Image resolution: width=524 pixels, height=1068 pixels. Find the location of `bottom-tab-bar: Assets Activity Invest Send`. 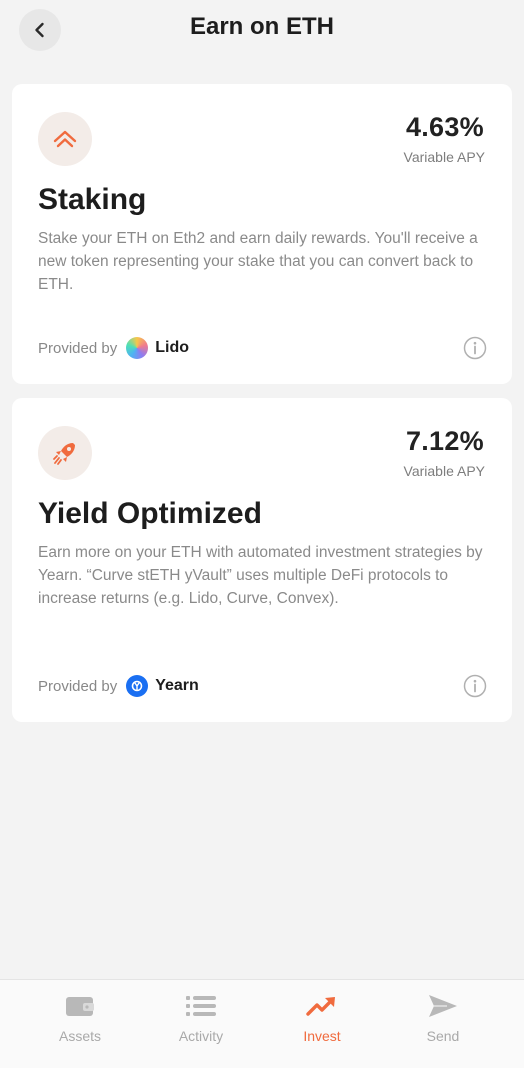

bottom-tab-bar: Assets Activity Invest Send is located at coordinates (262, 1023).